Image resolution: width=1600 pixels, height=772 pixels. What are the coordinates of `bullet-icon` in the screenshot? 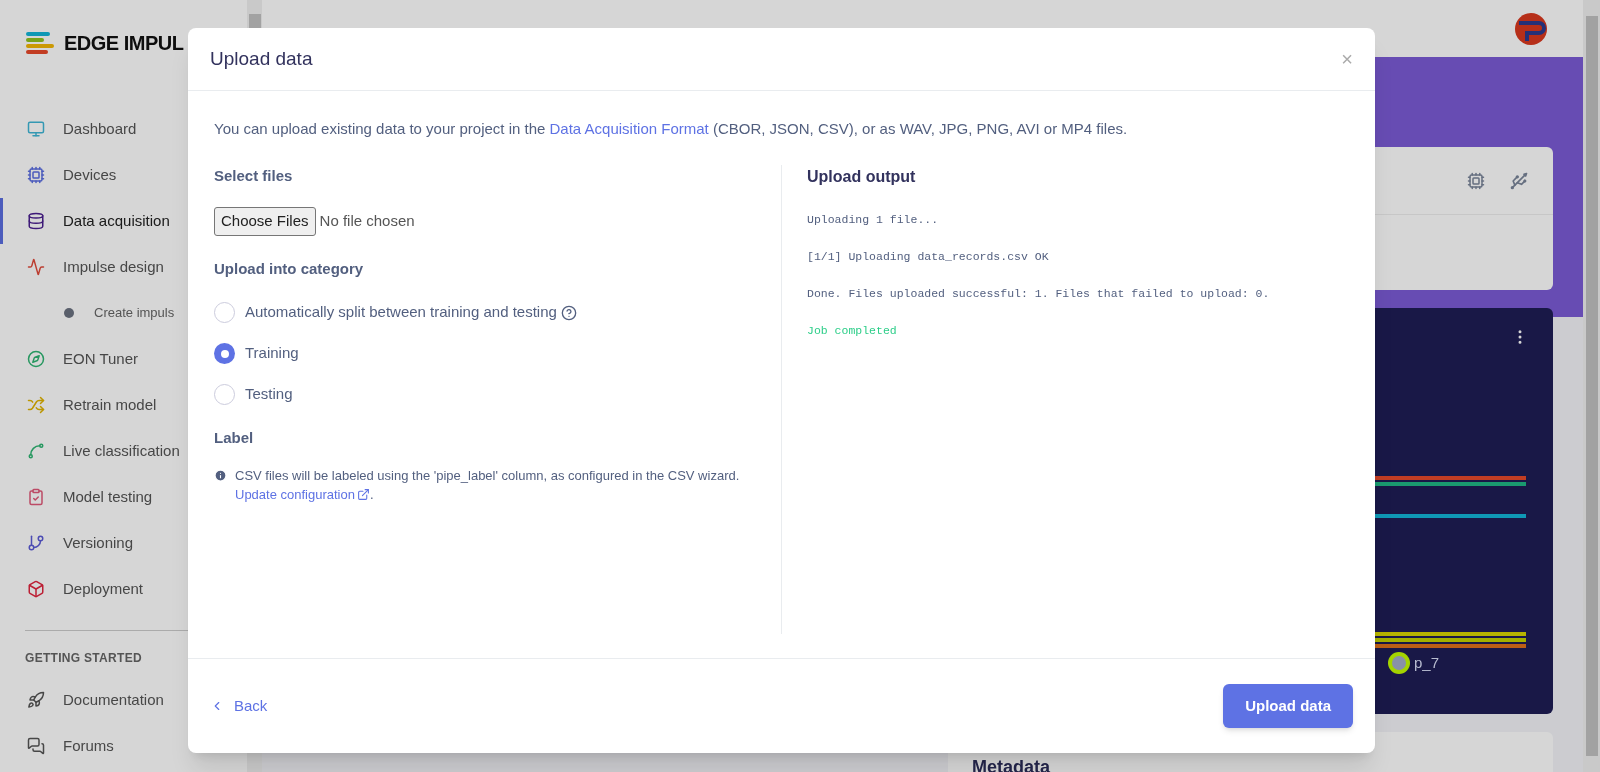 It's located at (69, 313).